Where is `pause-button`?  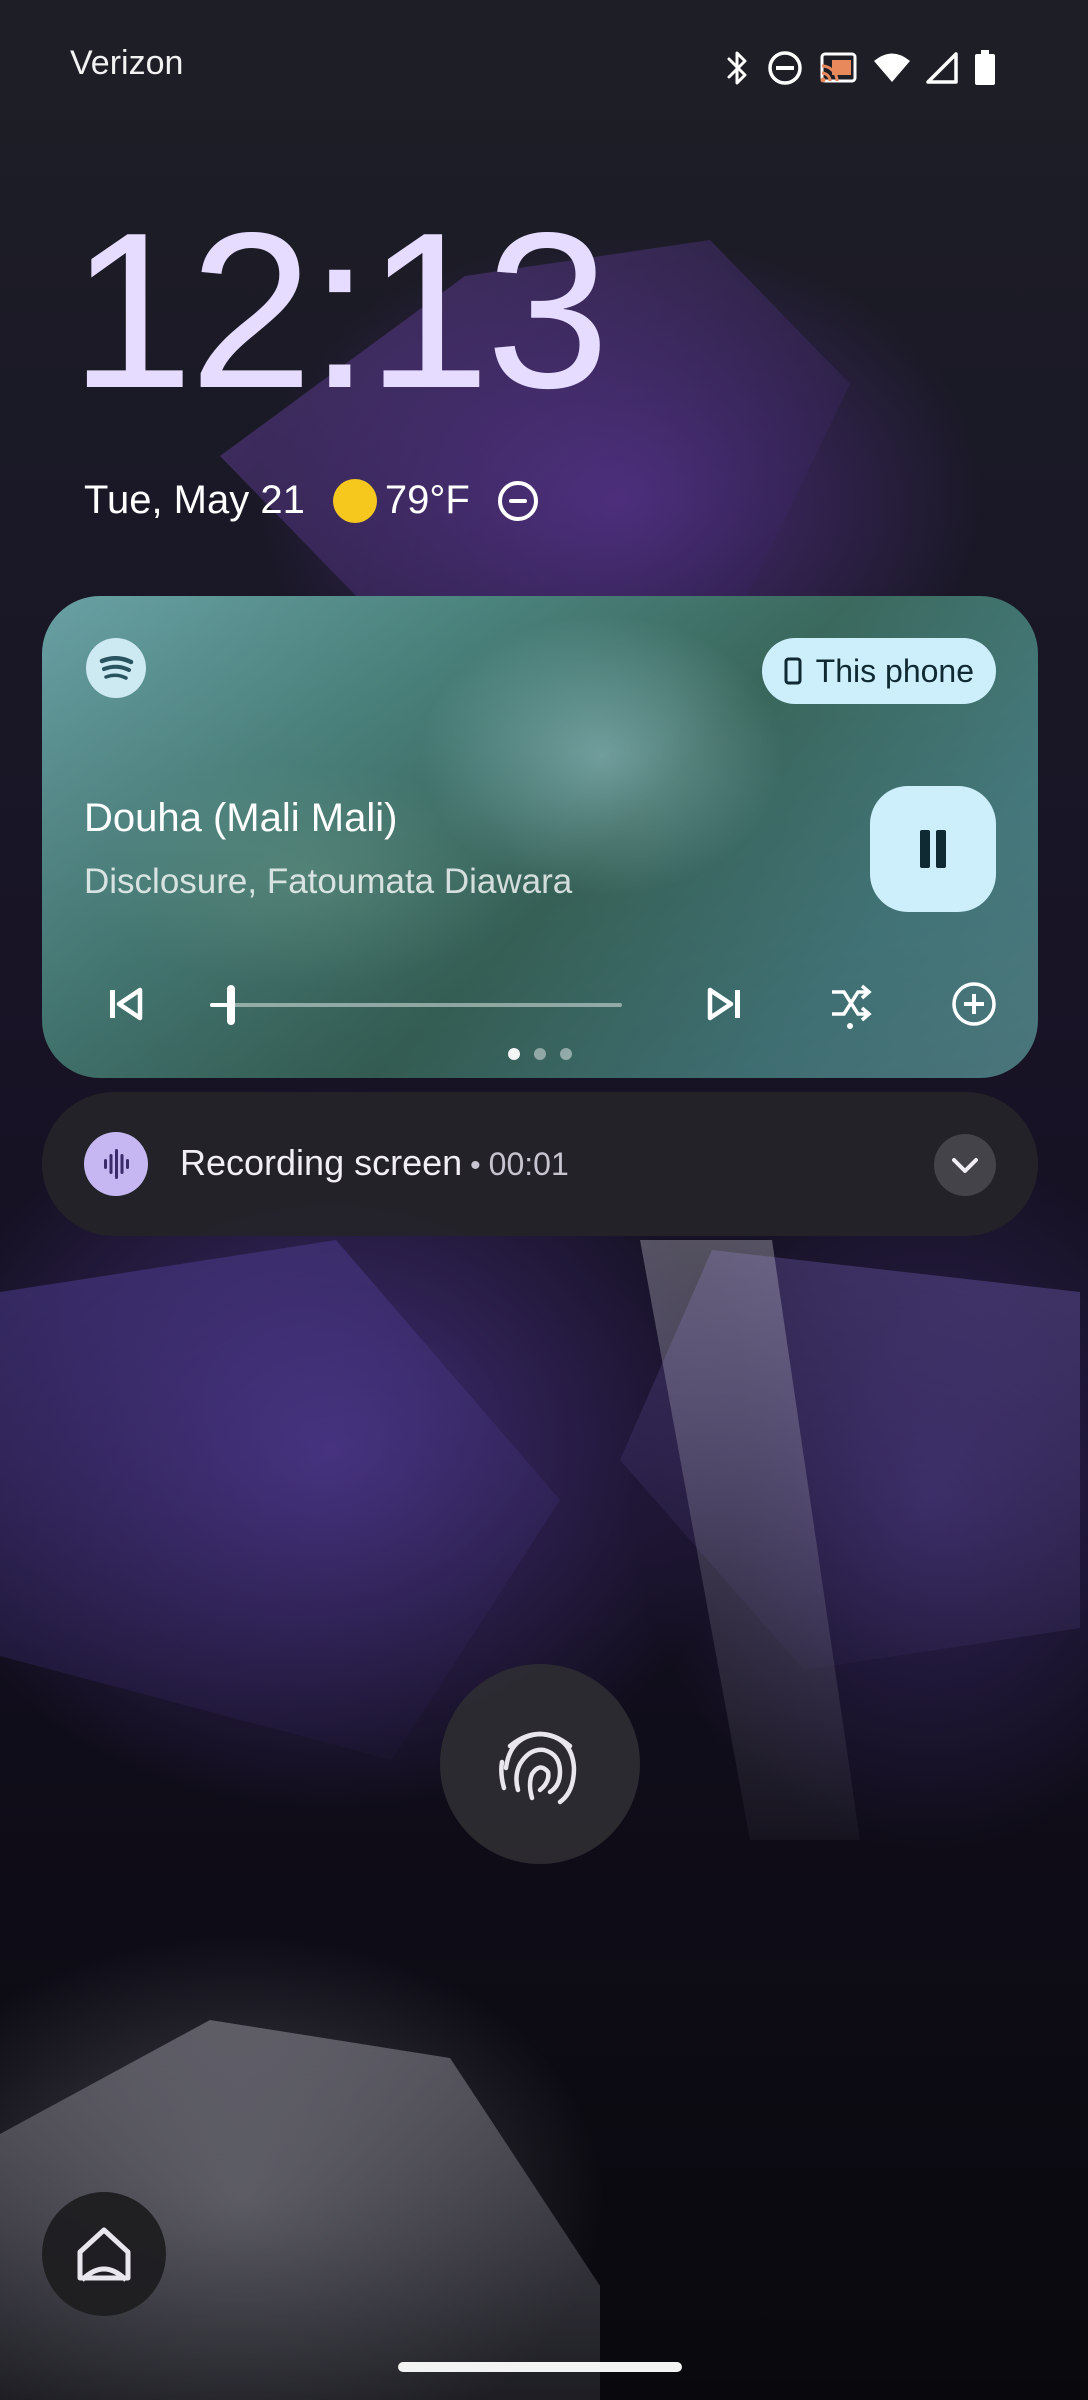
pause-button is located at coordinates (933, 849).